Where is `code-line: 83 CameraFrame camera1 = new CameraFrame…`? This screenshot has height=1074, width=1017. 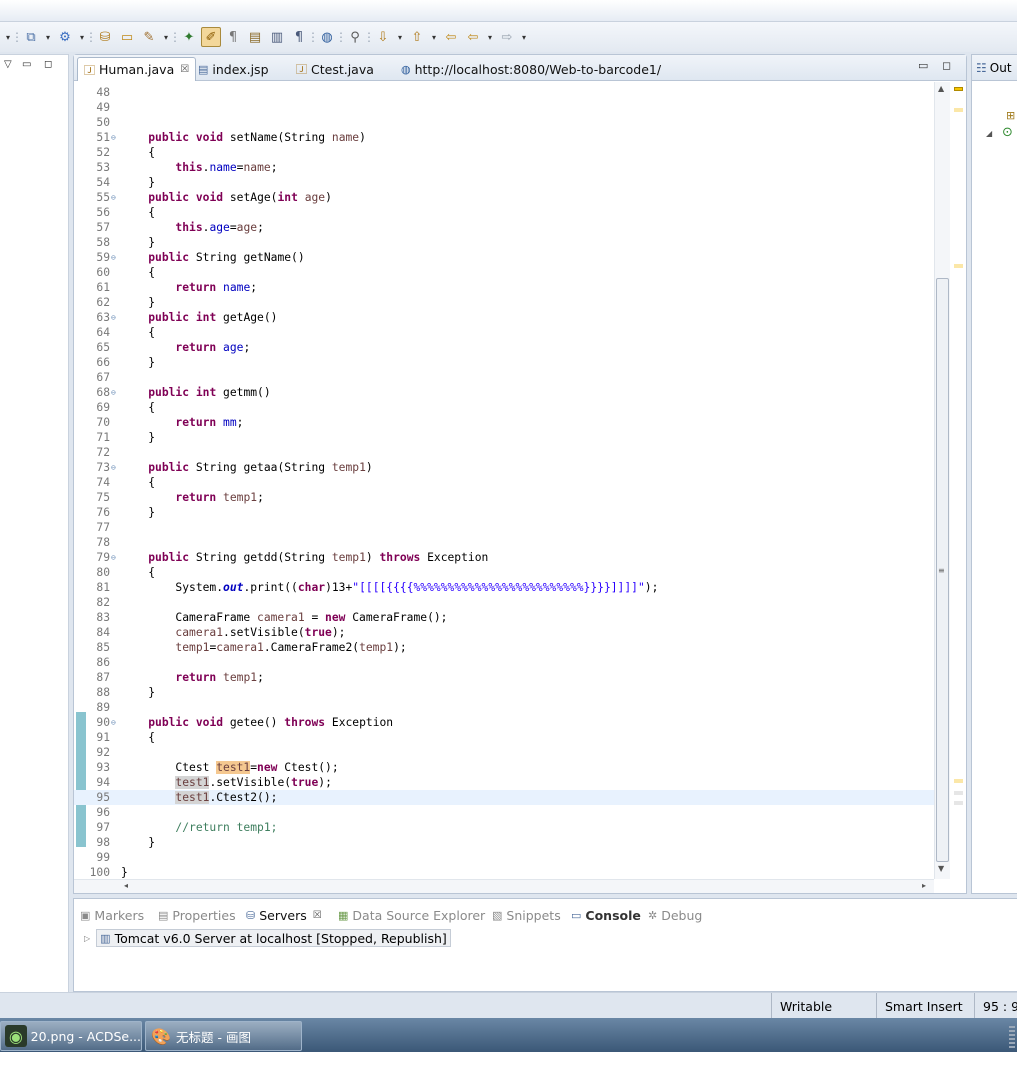 code-line: 83 CameraFrame camera1 = new CameraFrame… is located at coordinates (504, 617).